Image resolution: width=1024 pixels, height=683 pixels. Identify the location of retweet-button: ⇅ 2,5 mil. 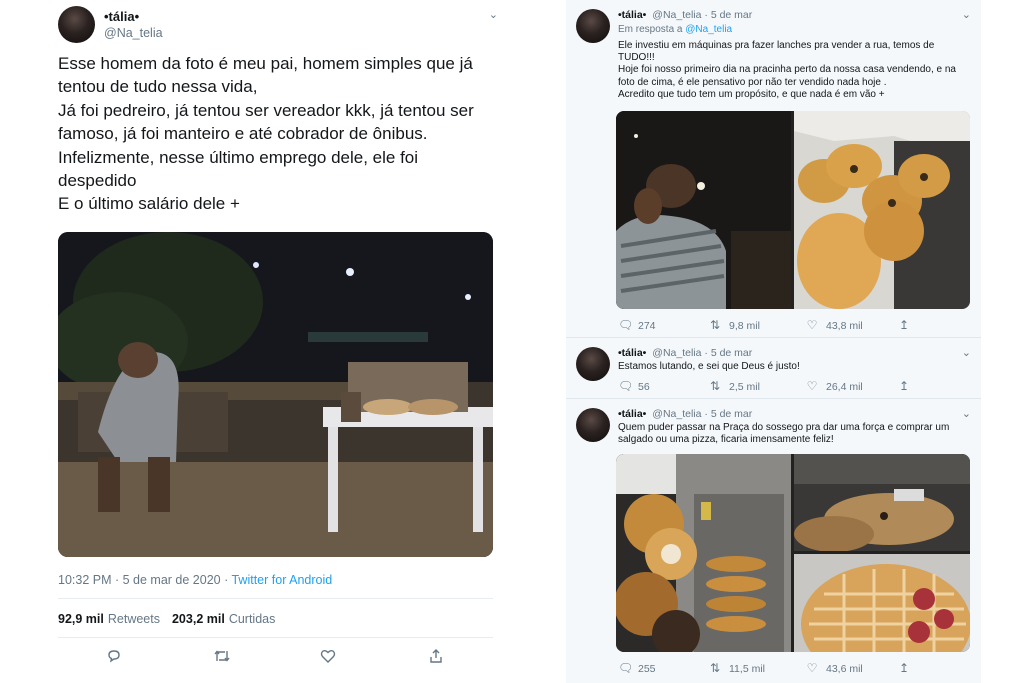
(734, 386).